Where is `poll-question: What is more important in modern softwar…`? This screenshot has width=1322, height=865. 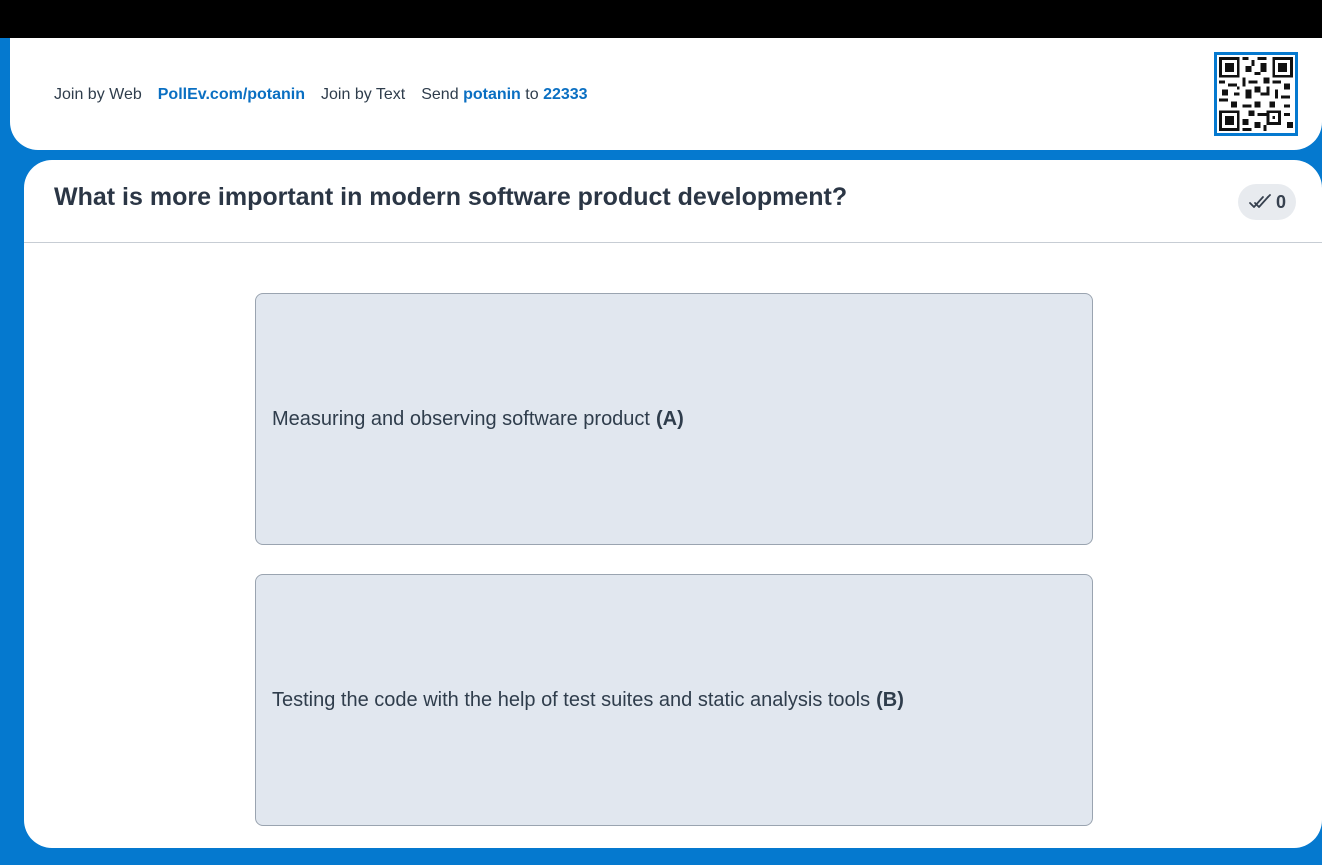 poll-question: What is more important in modern softwar… is located at coordinates (451, 197).